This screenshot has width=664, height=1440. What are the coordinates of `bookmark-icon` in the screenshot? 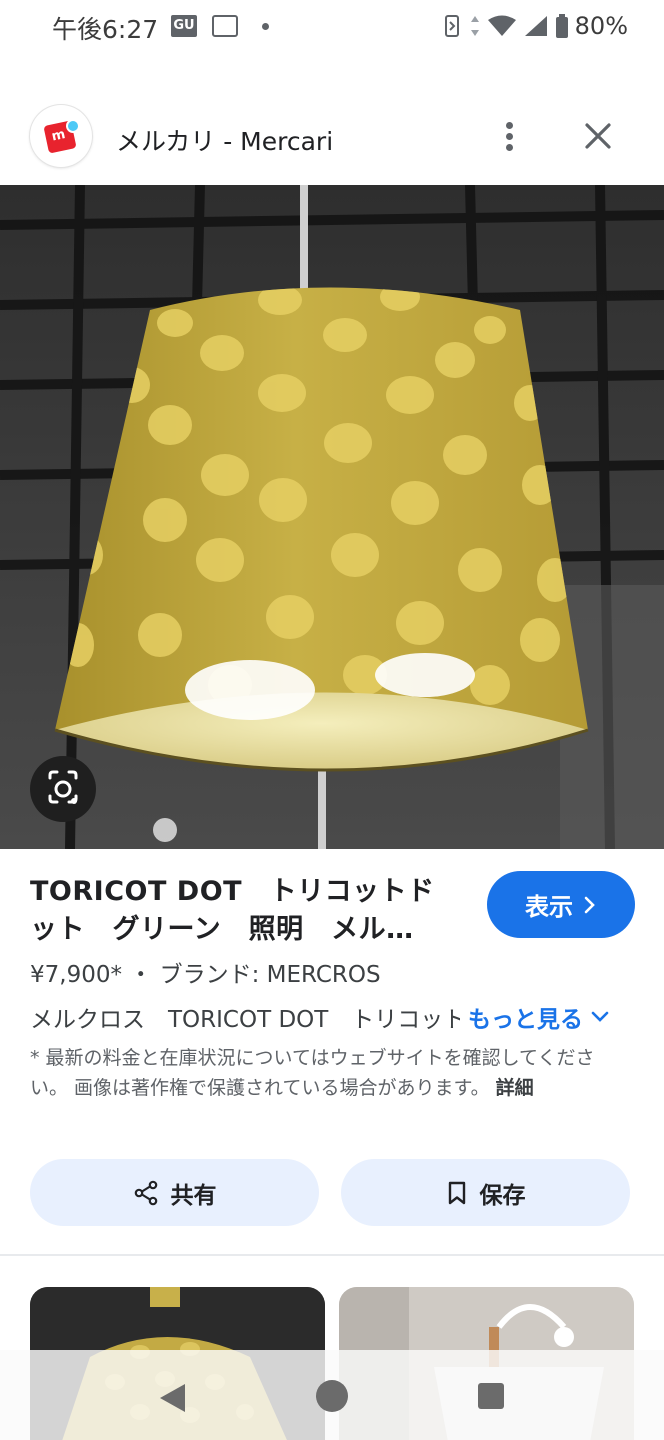 It's located at (456, 1192).